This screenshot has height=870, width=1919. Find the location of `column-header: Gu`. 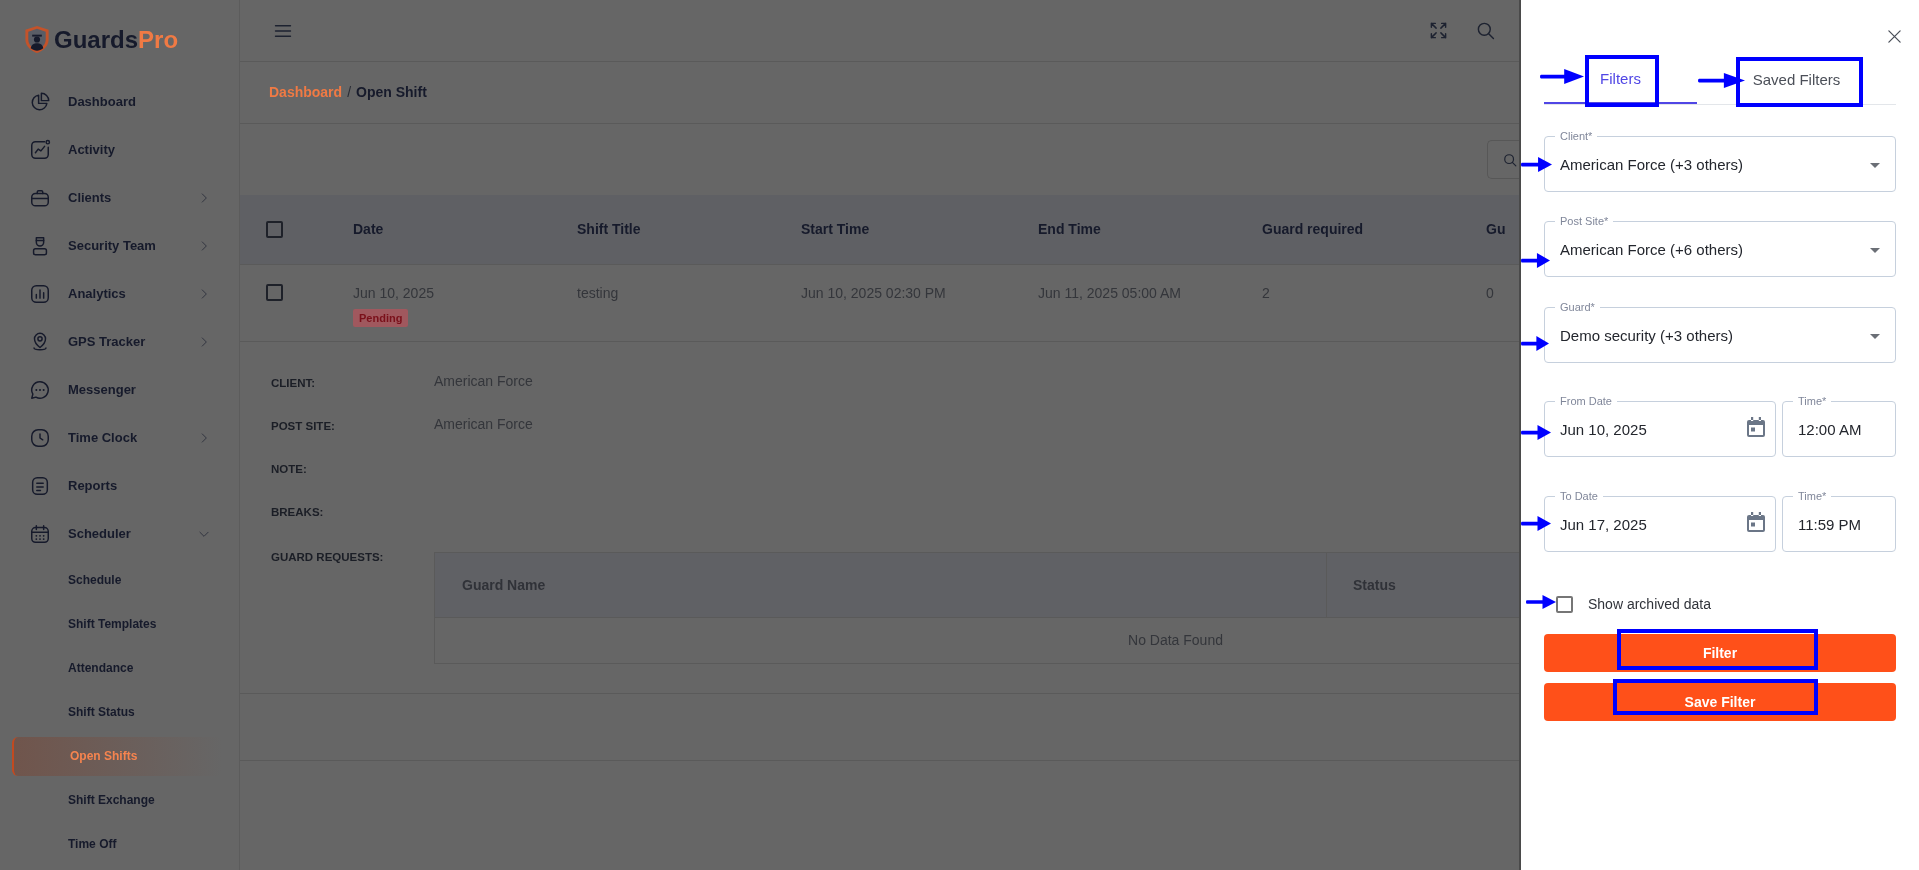

column-header: Gu is located at coordinates (1496, 229).